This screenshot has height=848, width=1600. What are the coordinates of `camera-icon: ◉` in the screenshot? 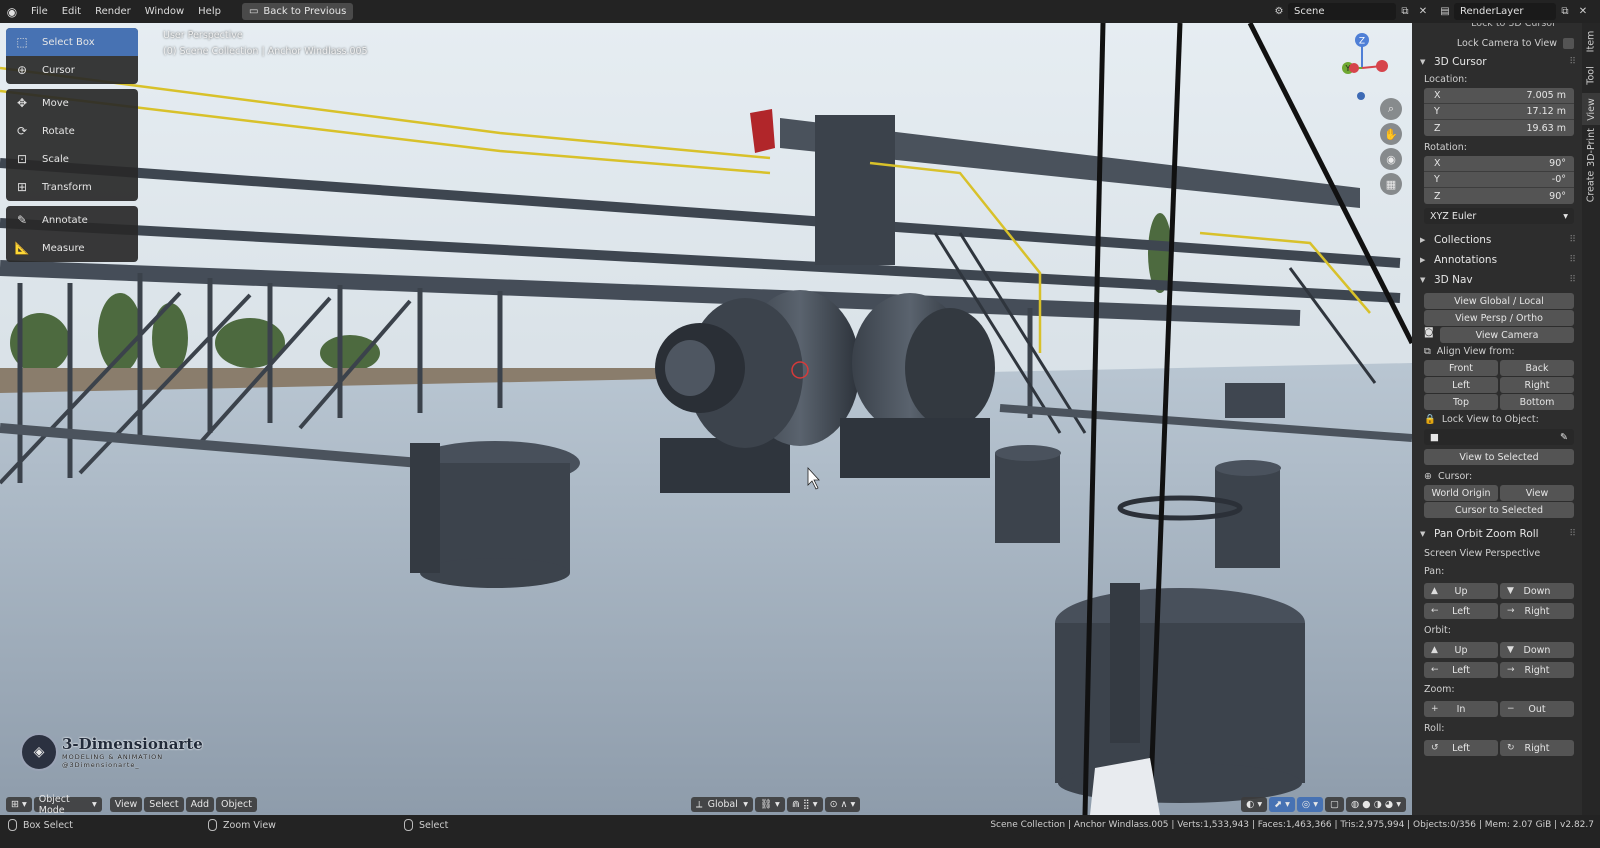 It's located at (1391, 159).